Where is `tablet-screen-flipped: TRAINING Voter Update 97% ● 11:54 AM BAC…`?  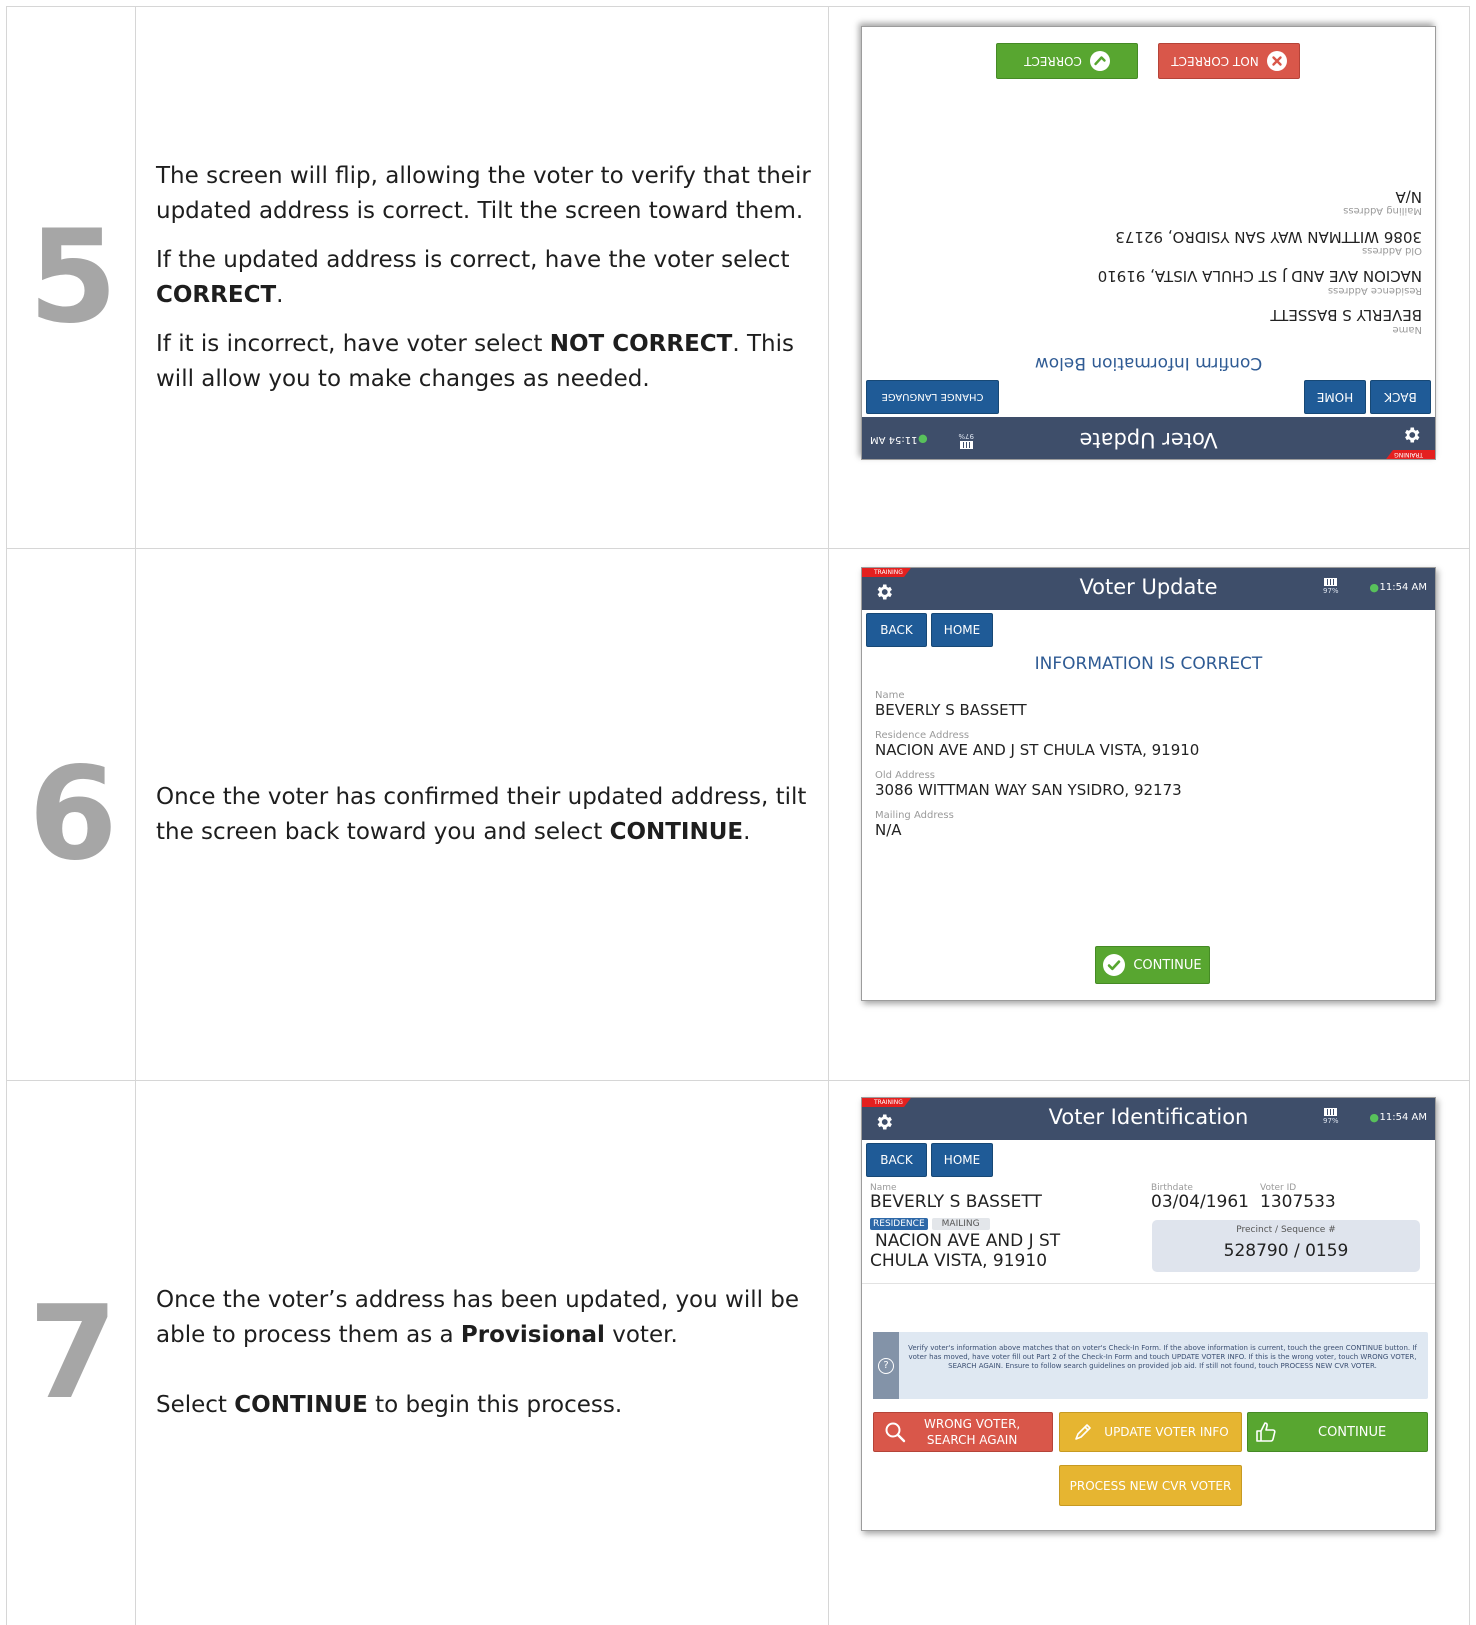
tablet-screen-flipped: TRAINING Voter Update 97% ● 11:54 AM BAC… is located at coordinates (1148, 243).